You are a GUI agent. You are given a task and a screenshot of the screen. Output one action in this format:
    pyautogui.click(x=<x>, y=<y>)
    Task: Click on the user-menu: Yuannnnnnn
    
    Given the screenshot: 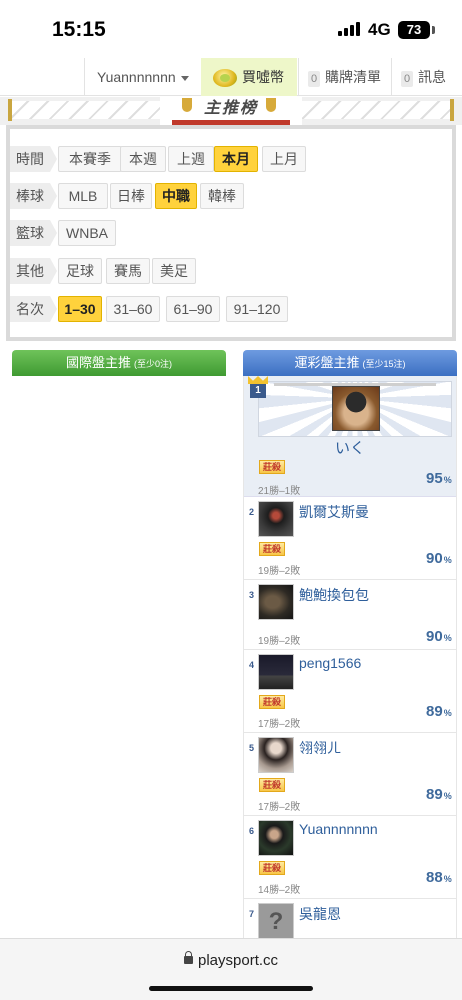 What is the action you would take?
    pyautogui.click(x=142, y=77)
    